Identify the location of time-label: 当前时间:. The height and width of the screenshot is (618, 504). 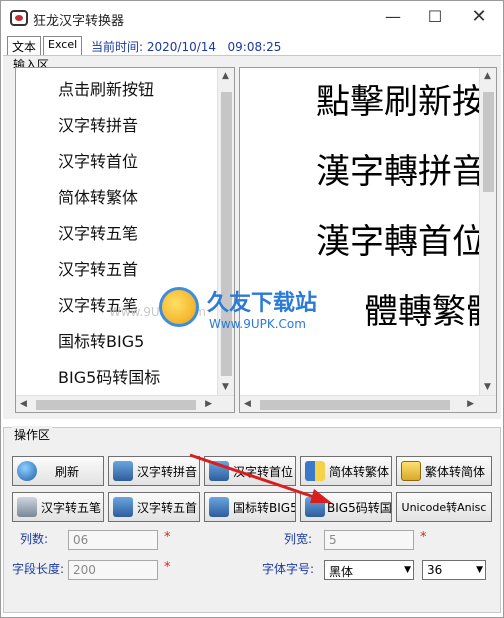
(117, 47).